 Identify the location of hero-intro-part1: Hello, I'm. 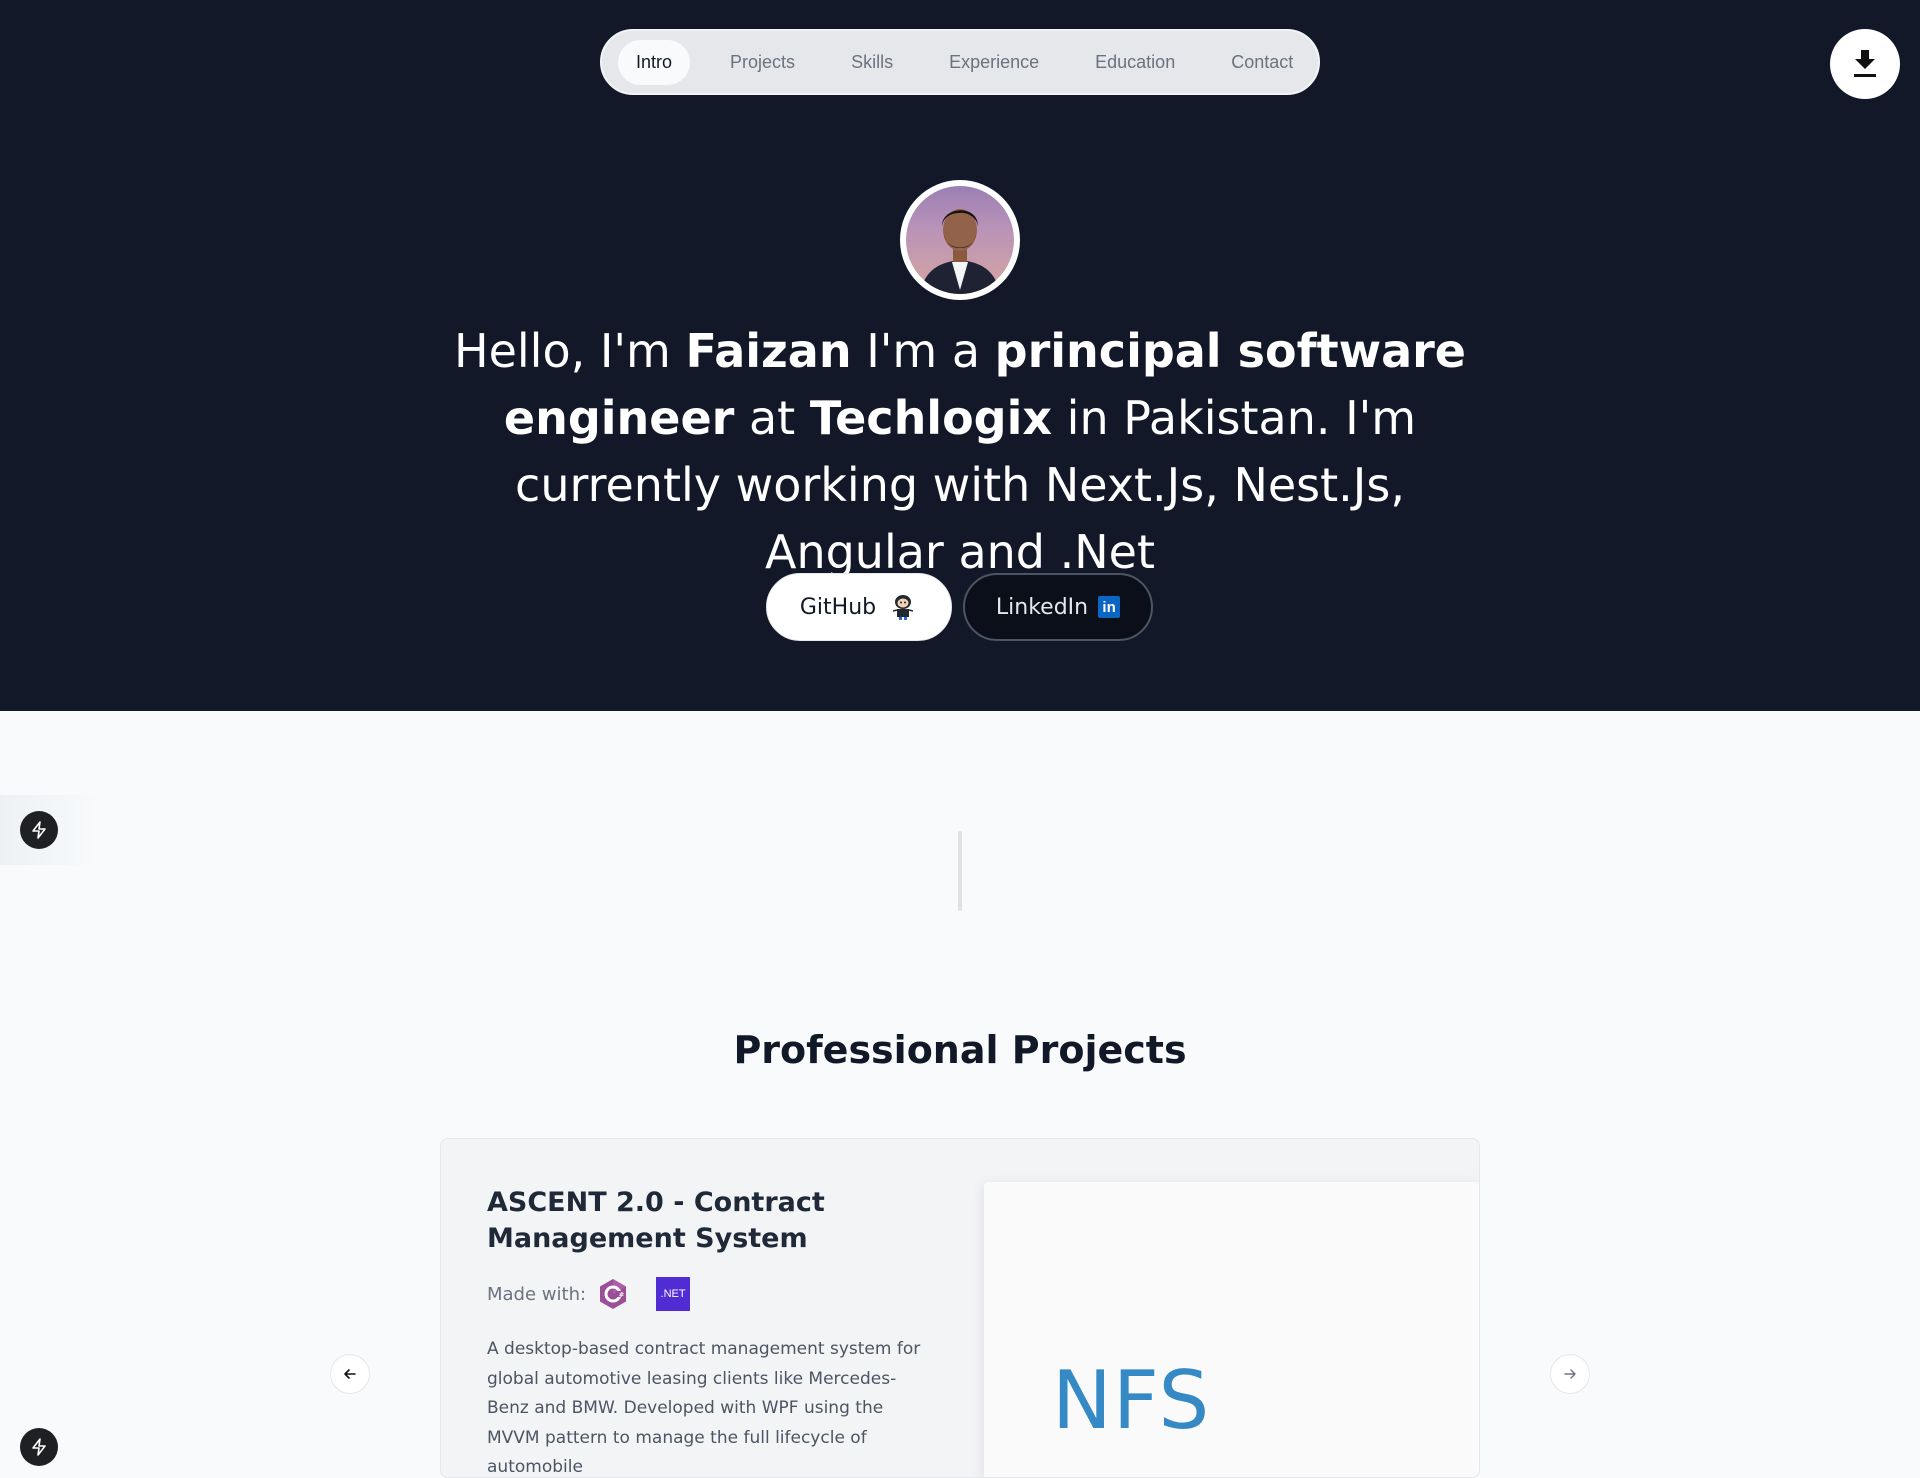
(570, 351).